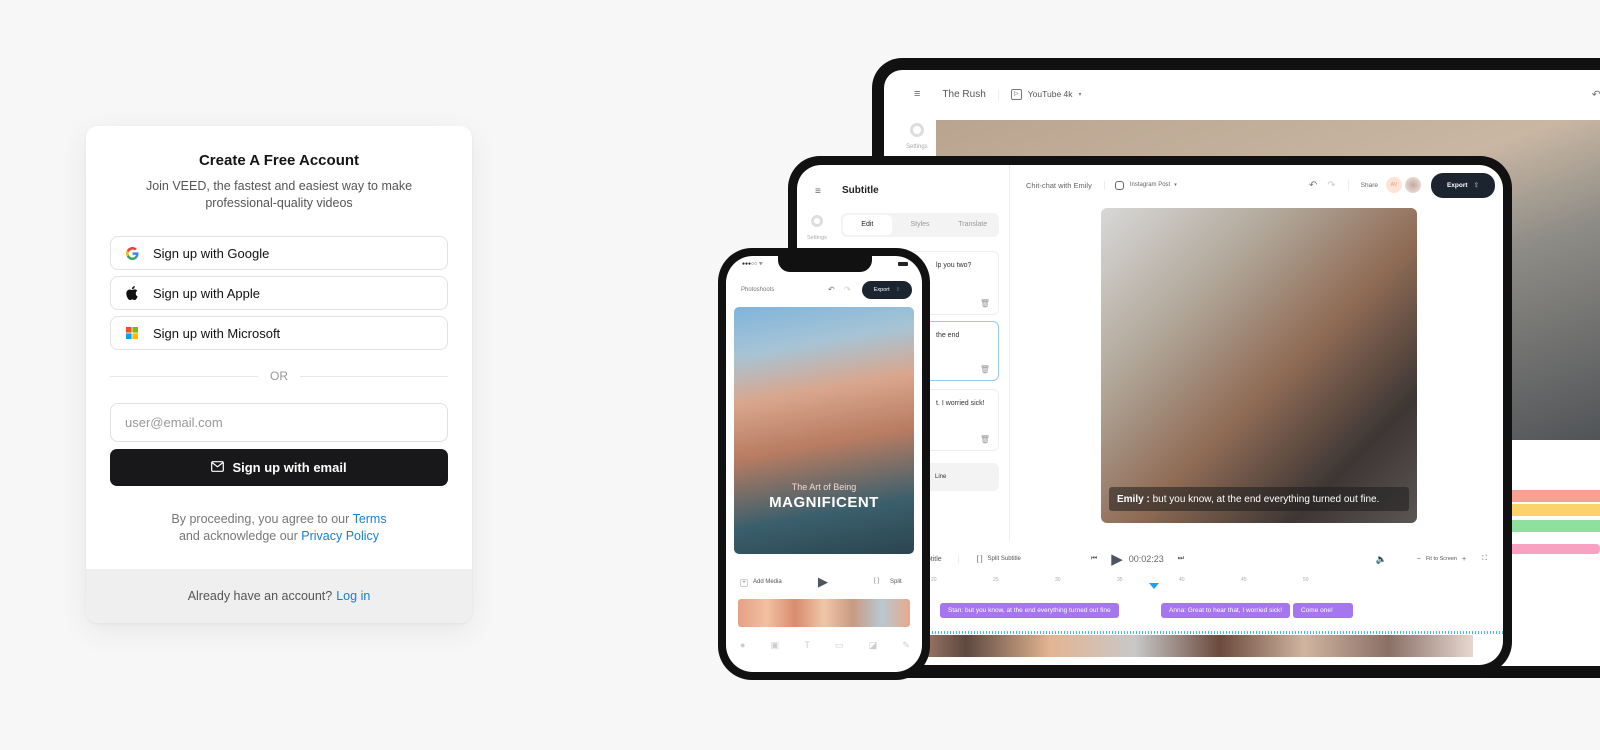 This screenshot has height=750, width=1600. I want to click on split-button: Split, so click(896, 582).